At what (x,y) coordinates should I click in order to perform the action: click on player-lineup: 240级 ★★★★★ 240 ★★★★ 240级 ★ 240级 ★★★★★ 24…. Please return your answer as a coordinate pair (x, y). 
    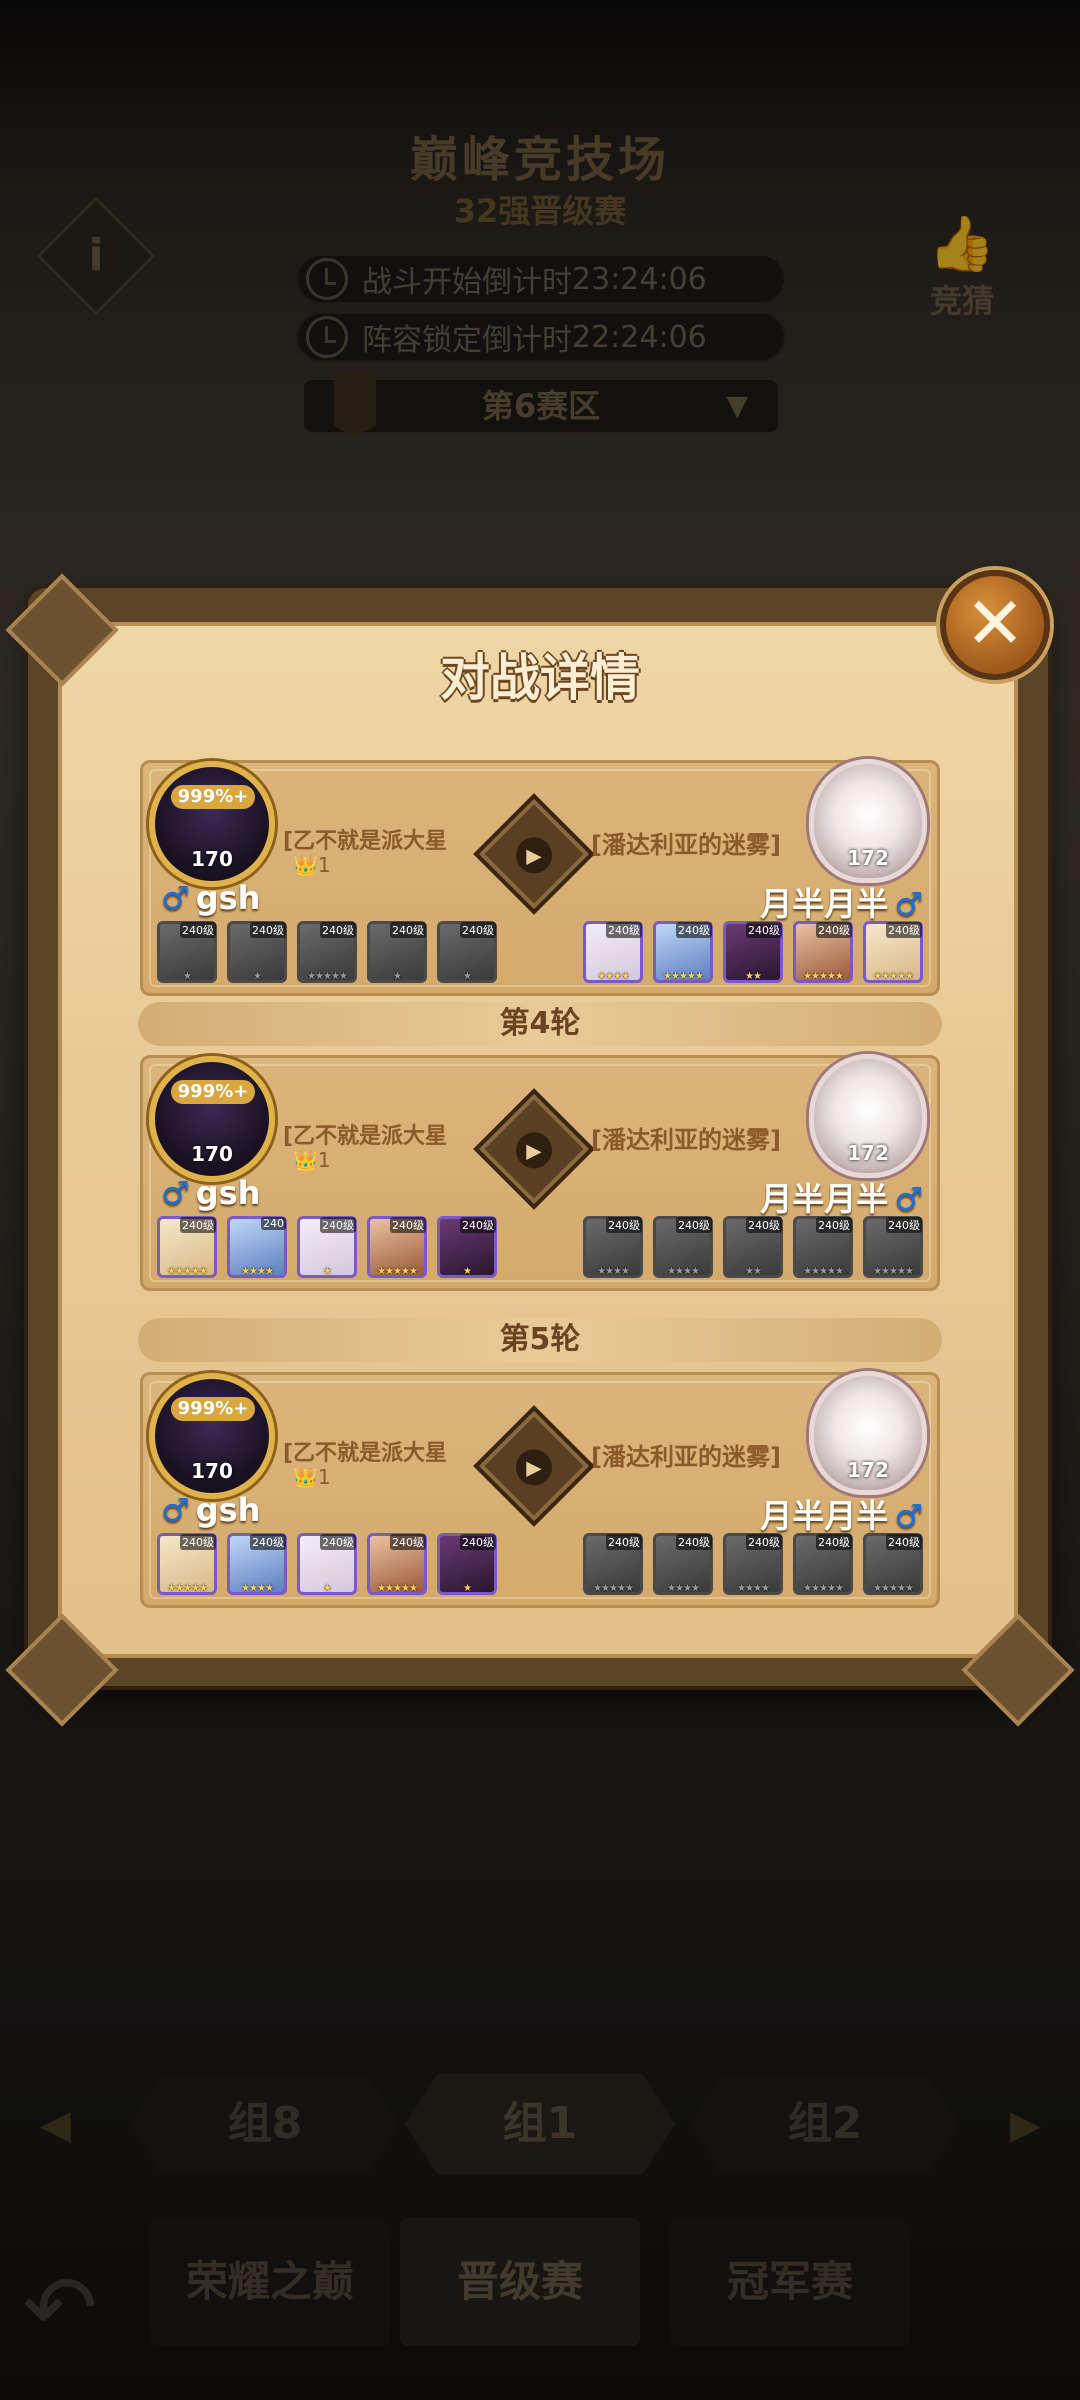
    Looking at the image, I should click on (327, 1247).